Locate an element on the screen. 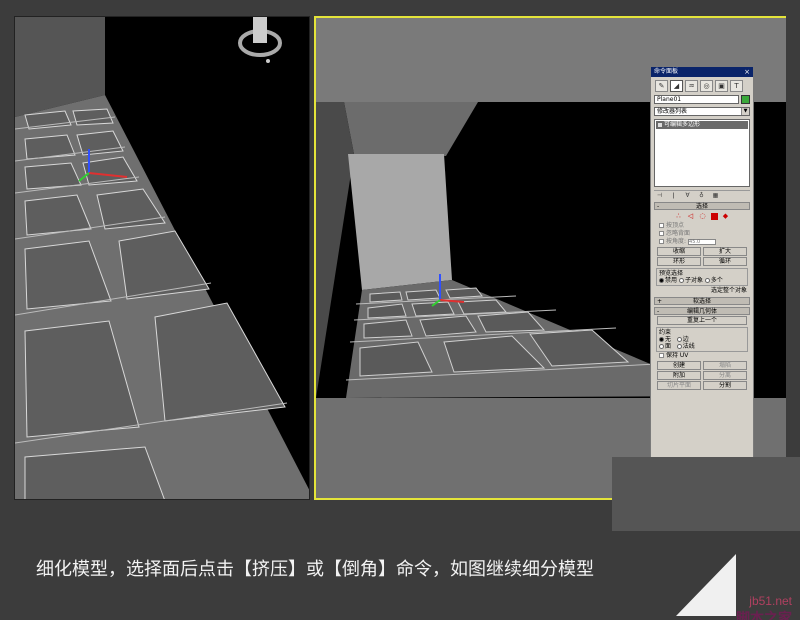 The height and width of the screenshot is (620, 800). object-name-field: Plane01 is located at coordinates (696, 99).